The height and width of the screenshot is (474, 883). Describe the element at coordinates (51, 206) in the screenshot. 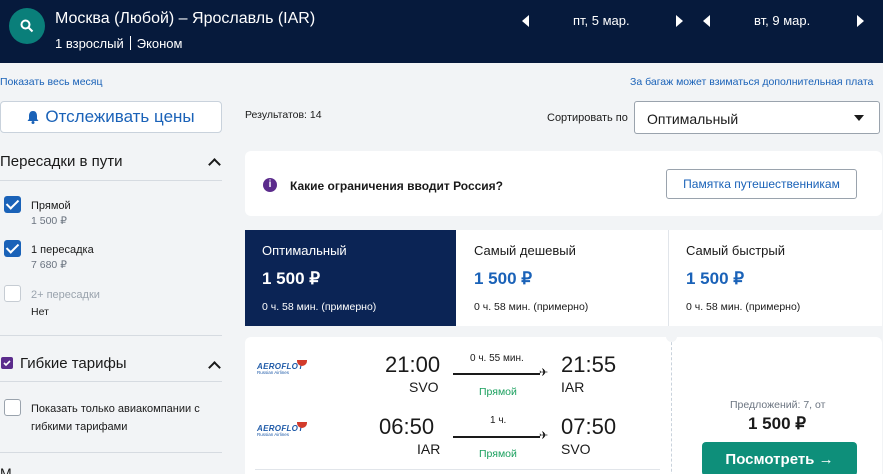

I see `stops-option-label: Прямой` at that location.